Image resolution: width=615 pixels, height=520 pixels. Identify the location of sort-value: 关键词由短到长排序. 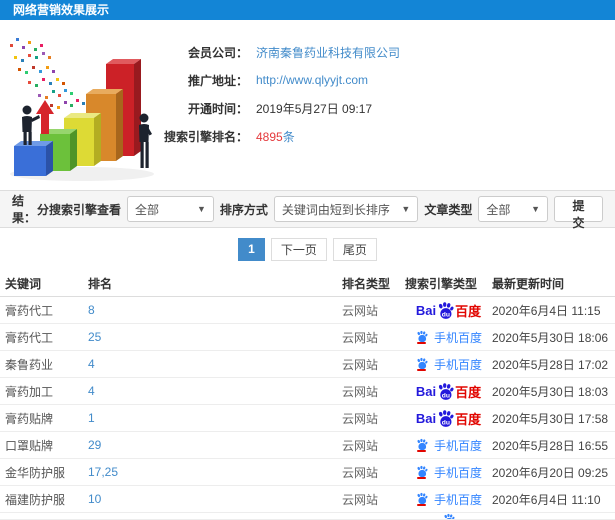
(335, 209).